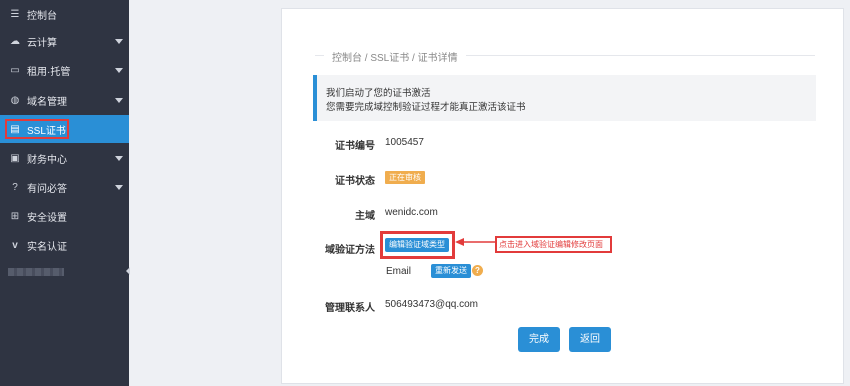 The width and height of the screenshot is (850, 386). I want to click on sidebar-item-hosting: ▭ 租用·托管, so click(64, 70).